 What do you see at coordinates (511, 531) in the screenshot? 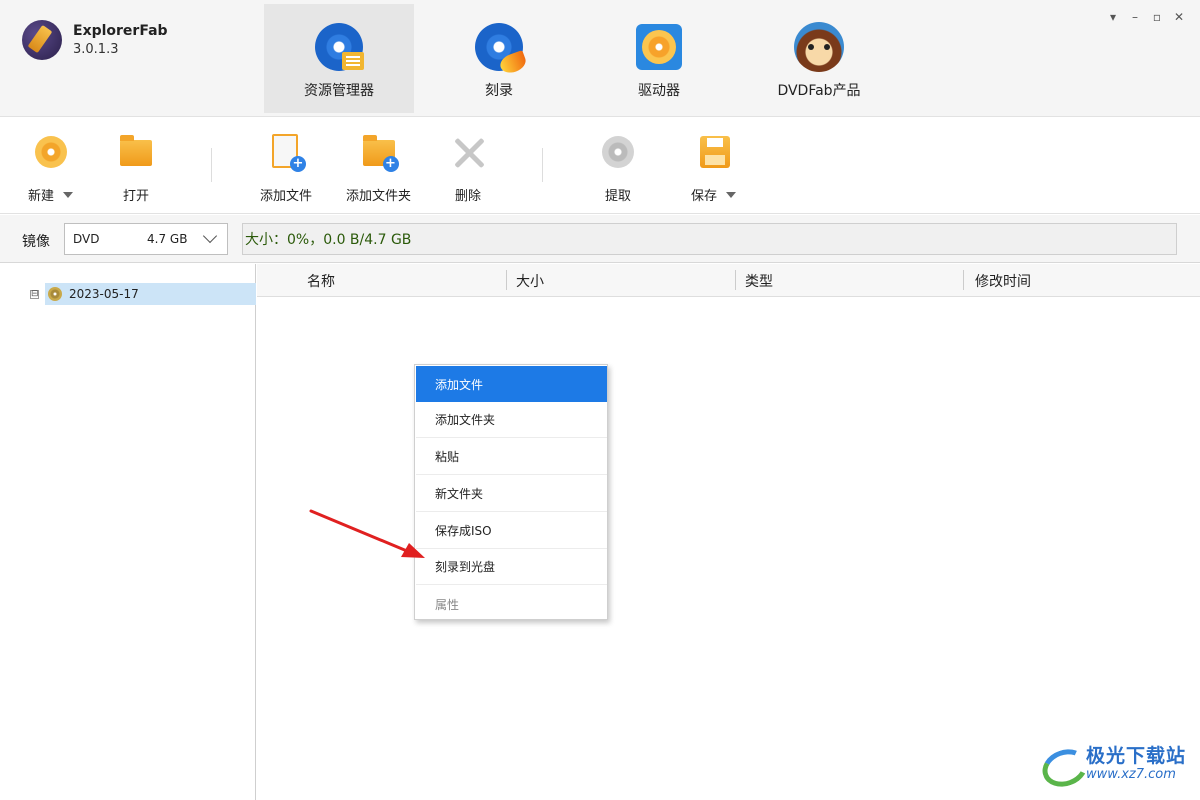
I see `menu-item-save-iso: 保存成ISO` at bounding box center [511, 531].